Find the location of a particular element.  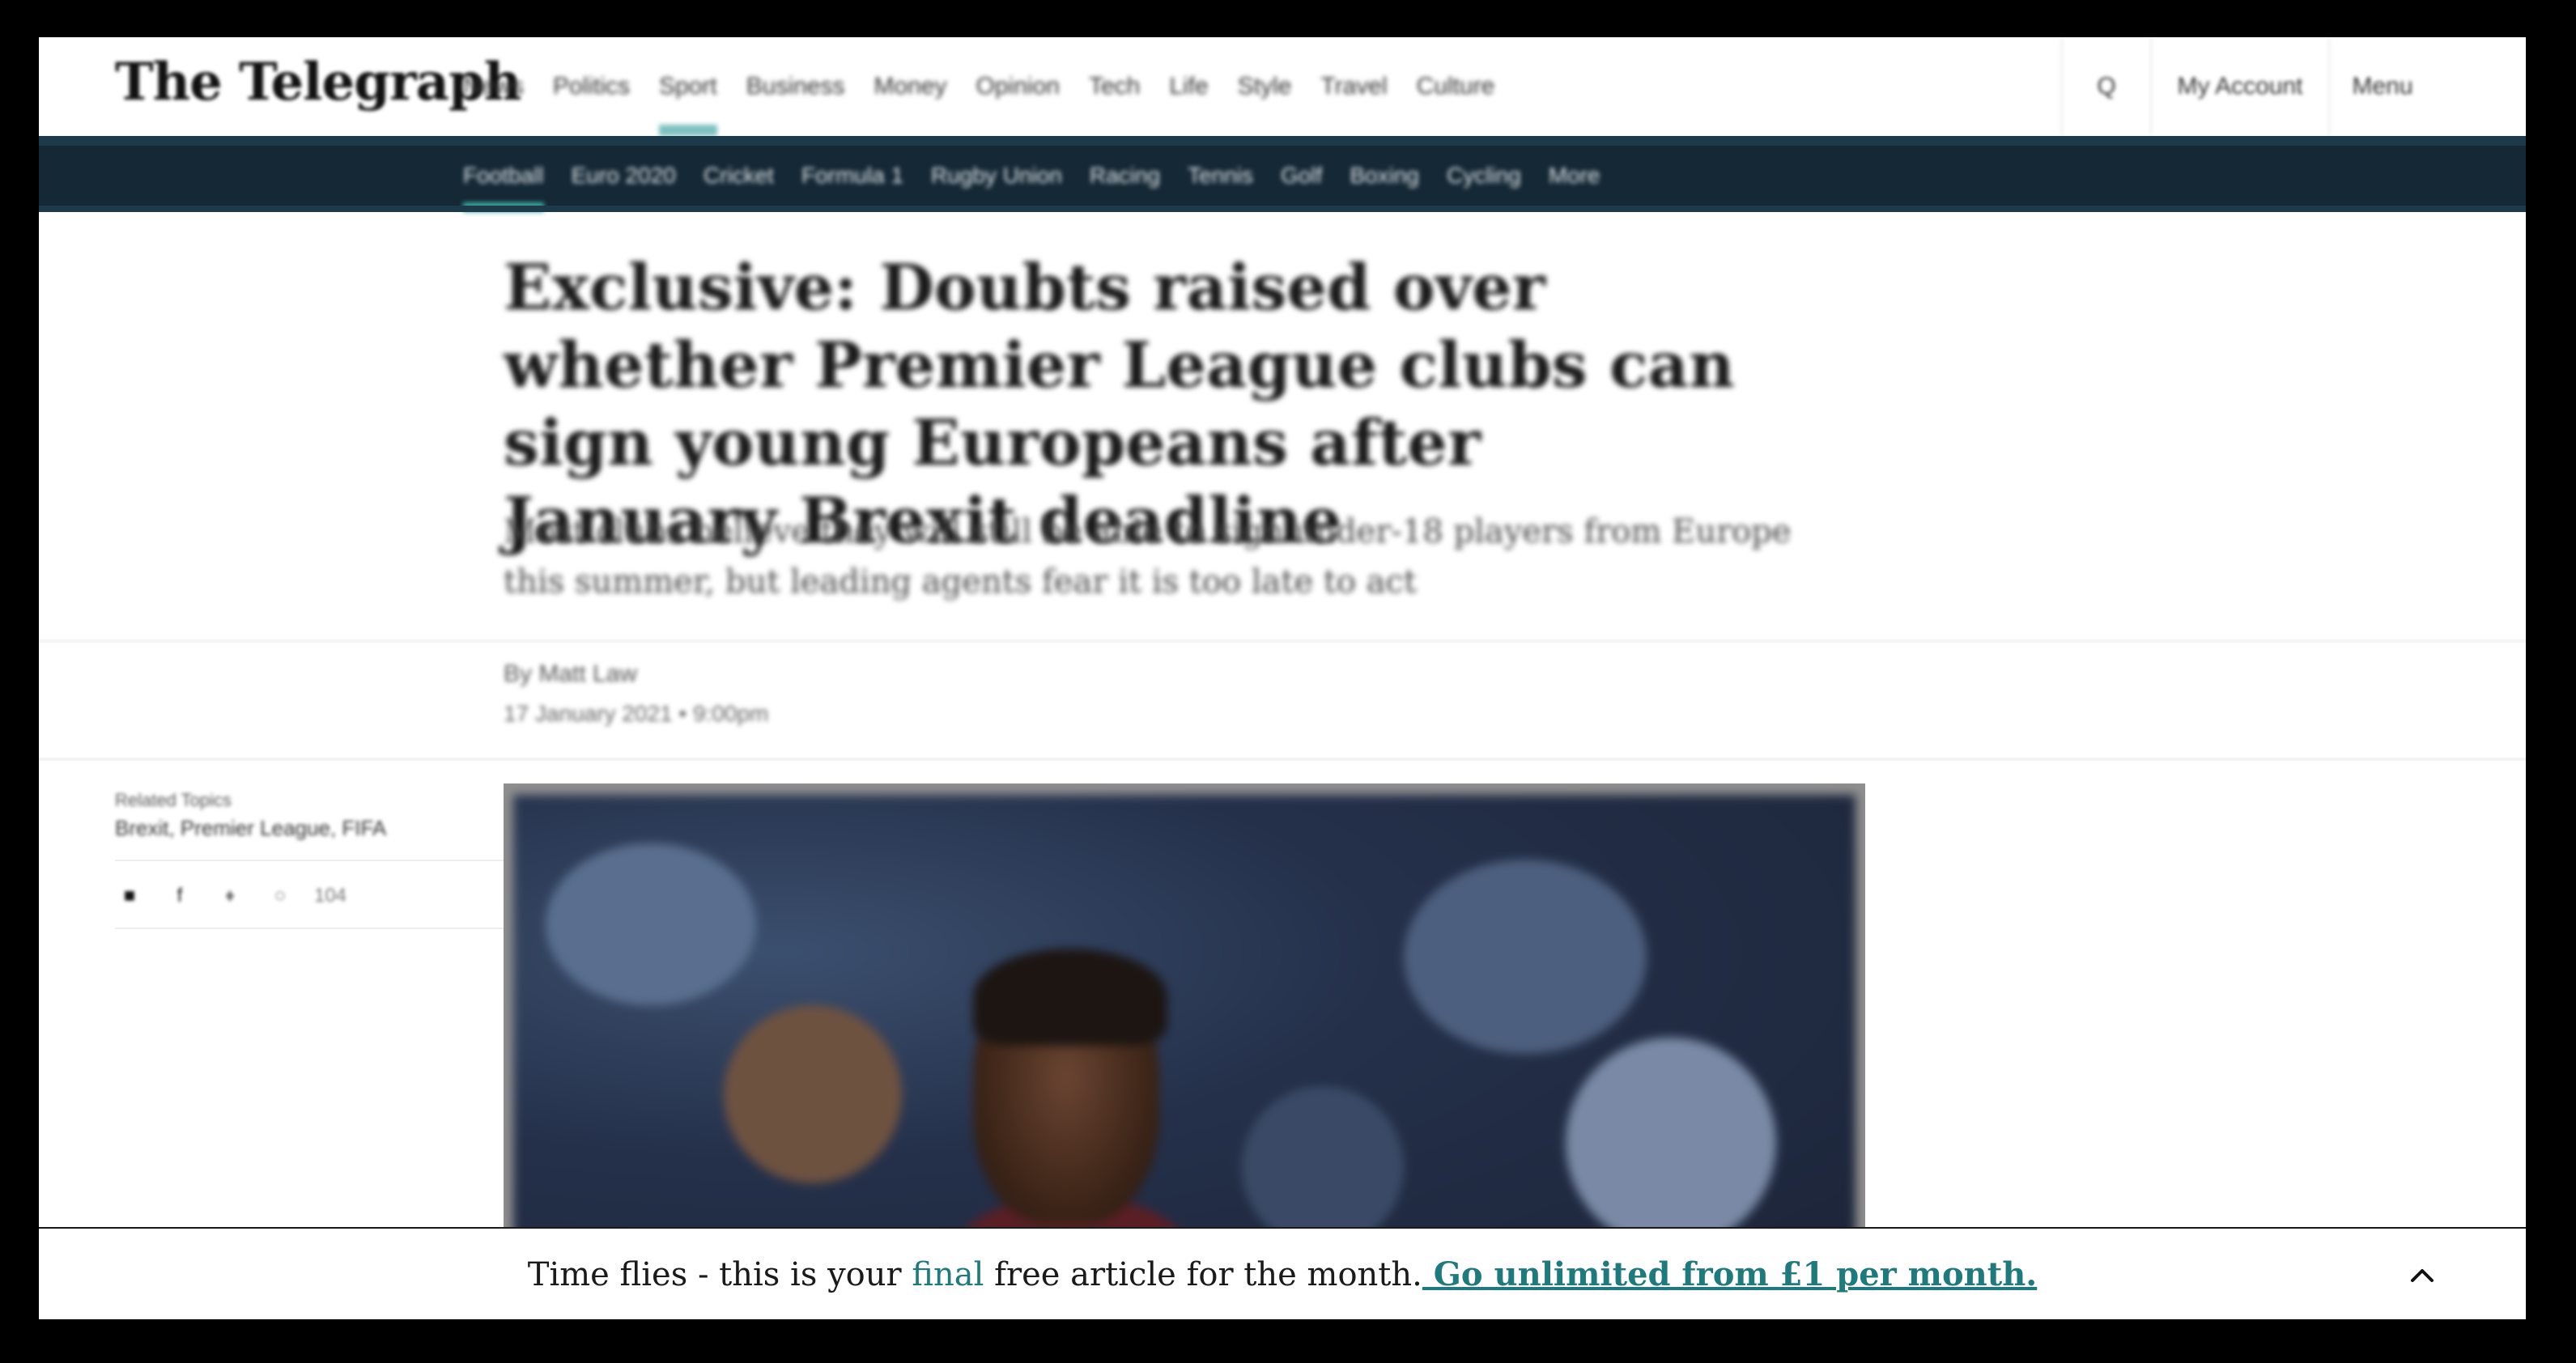

section-item-more: More is located at coordinates (1574, 176).